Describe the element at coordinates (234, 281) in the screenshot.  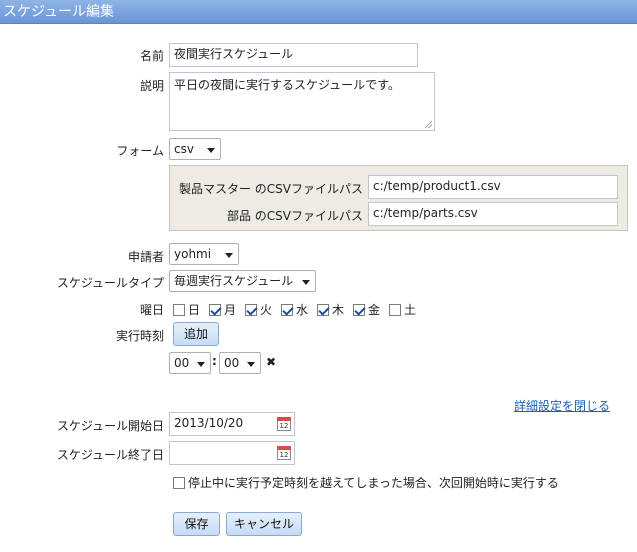
I see `schedule-type-select-value: 毎週実行スケジュール` at that location.